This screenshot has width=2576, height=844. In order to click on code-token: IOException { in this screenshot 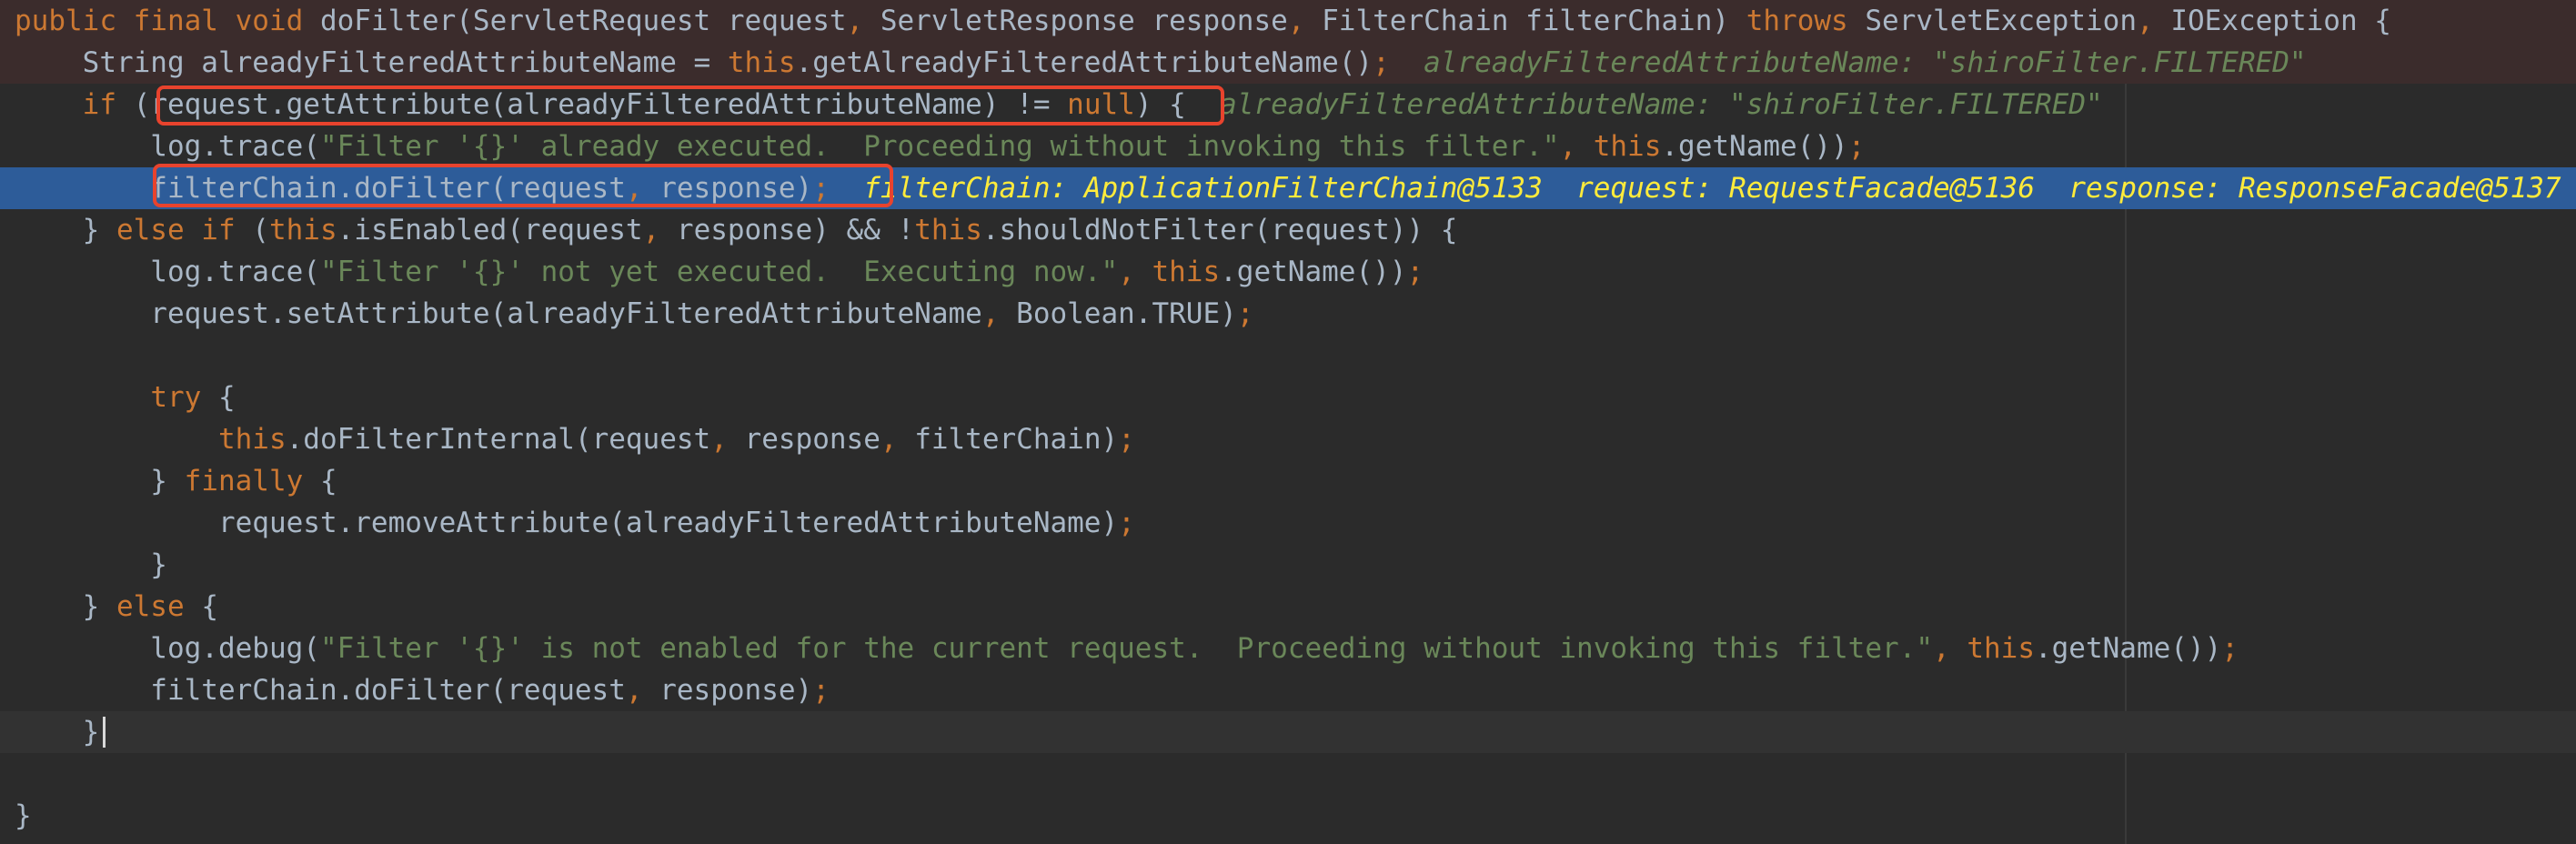, I will do `click(2280, 21)`.